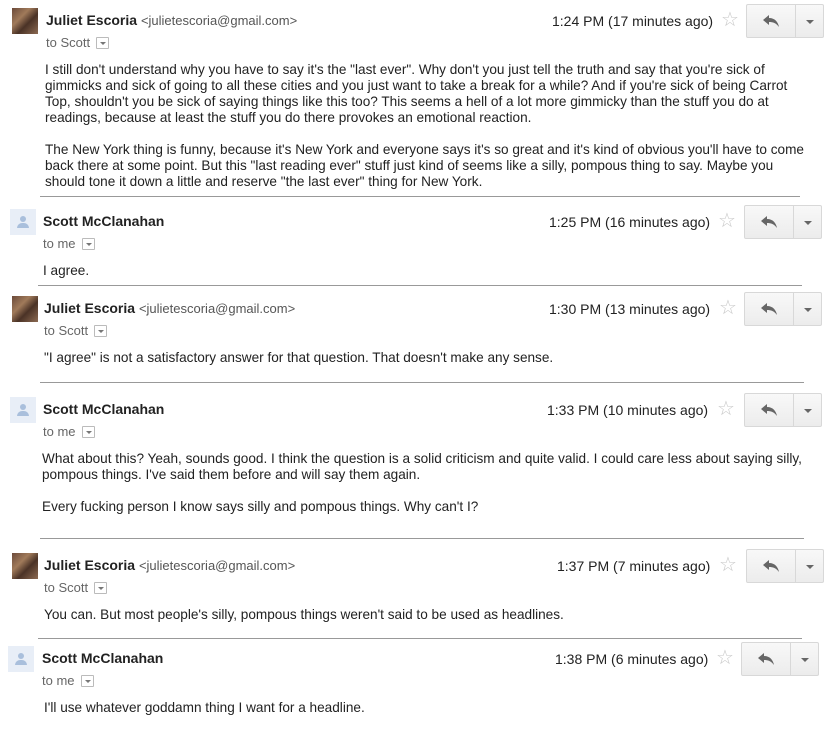 The height and width of the screenshot is (742, 838). What do you see at coordinates (66, 270) in the screenshot?
I see `message-paragraph: I agree.` at bounding box center [66, 270].